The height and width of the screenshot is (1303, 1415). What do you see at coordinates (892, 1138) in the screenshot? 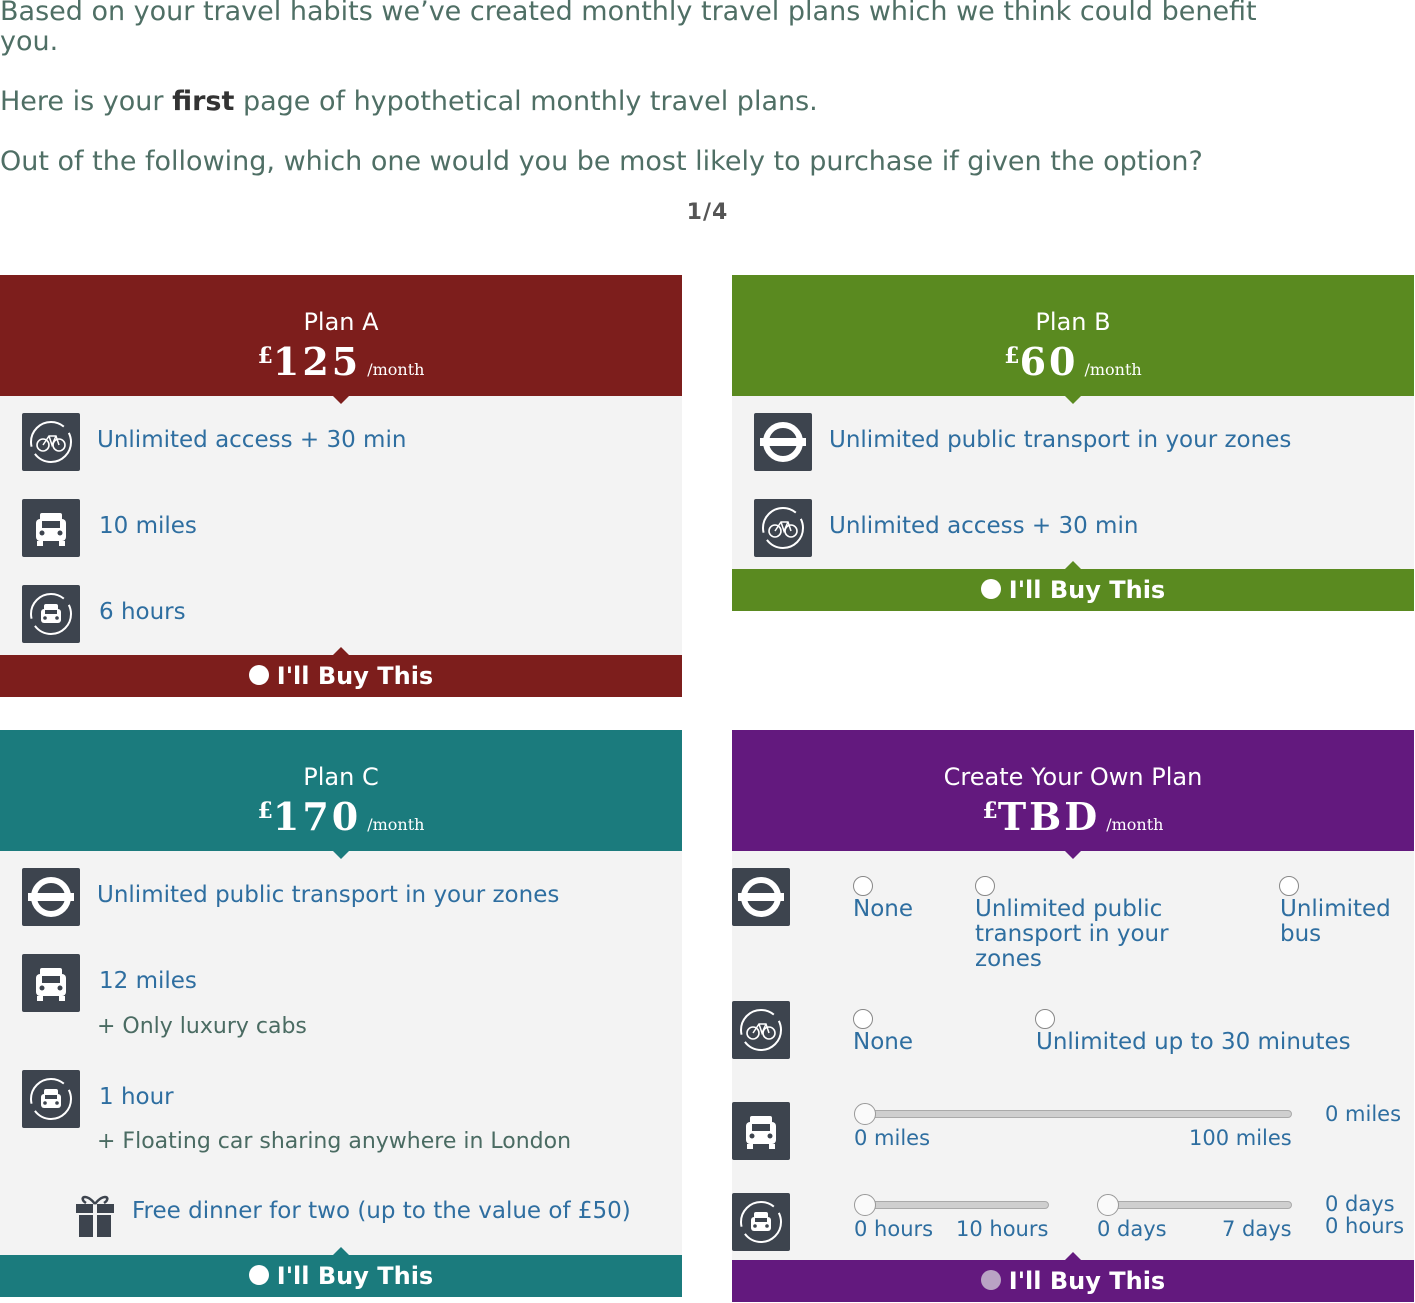
I see `taxi-slider-min: 0 miles` at bounding box center [892, 1138].